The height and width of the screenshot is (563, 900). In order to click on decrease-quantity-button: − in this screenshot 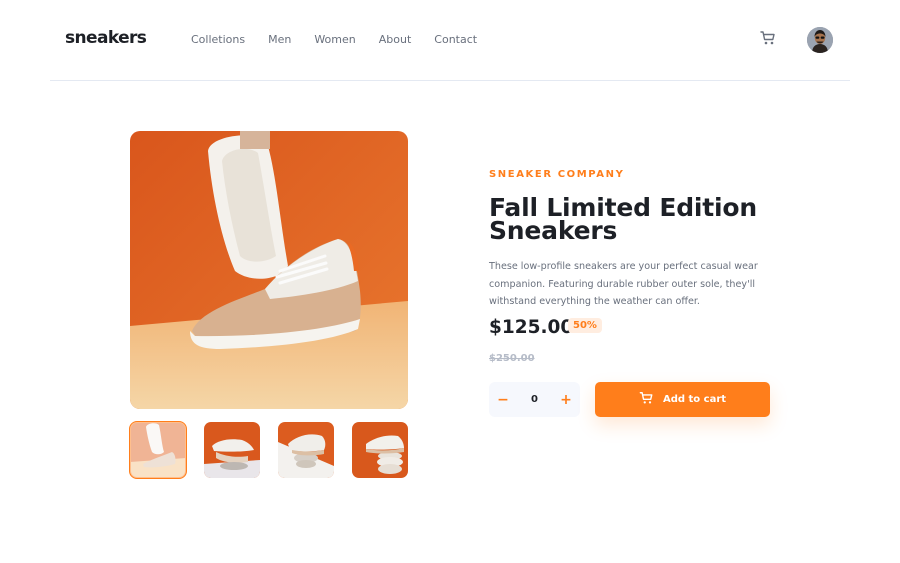, I will do `click(503, 399)`.